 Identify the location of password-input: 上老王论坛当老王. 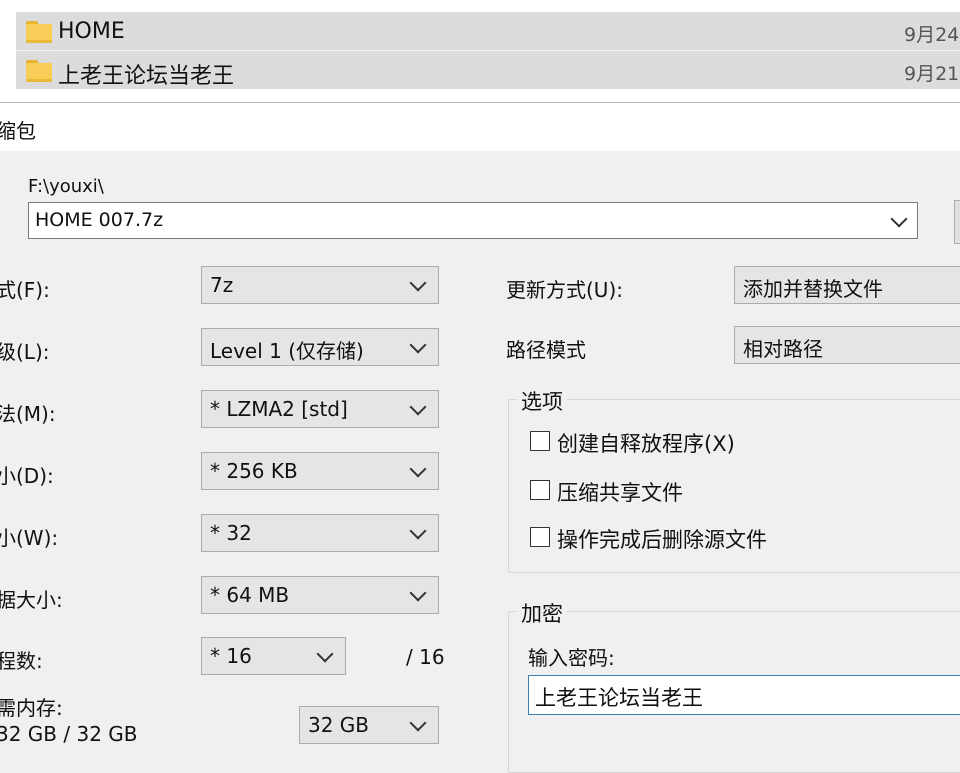
(744, 695).